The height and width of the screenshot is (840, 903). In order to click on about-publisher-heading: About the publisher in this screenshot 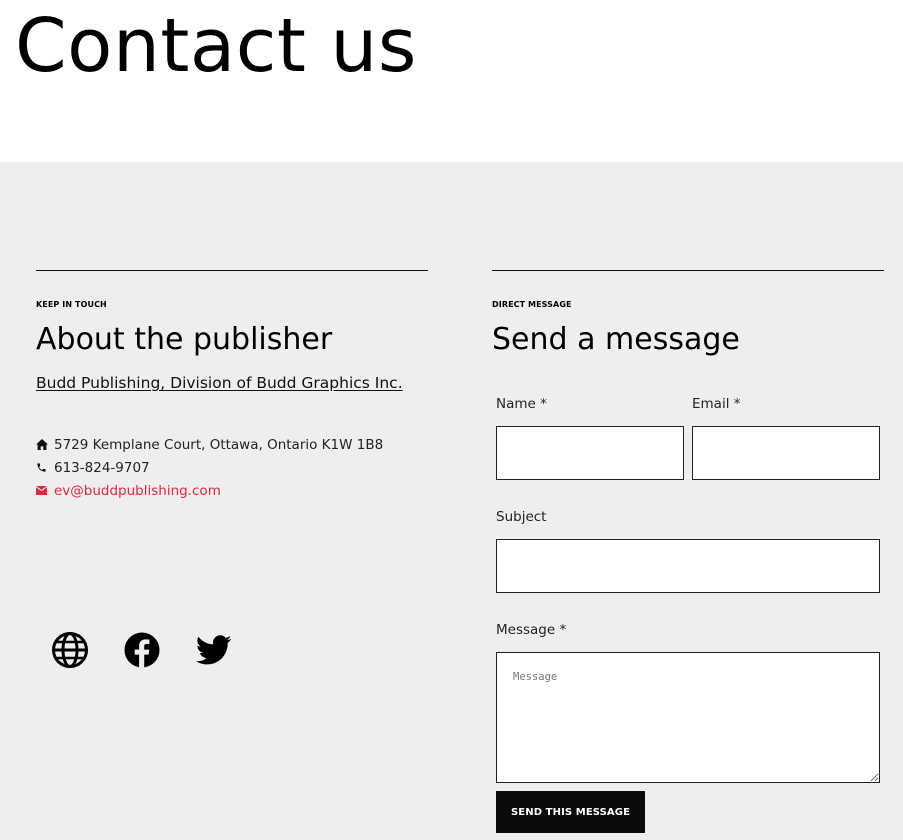, I will do `click(184, 339)`.